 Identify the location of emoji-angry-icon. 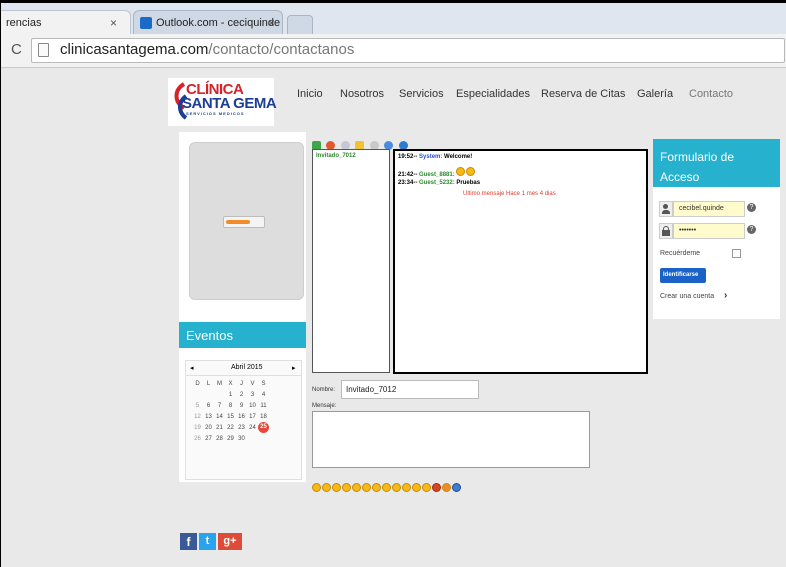
(426, 487).